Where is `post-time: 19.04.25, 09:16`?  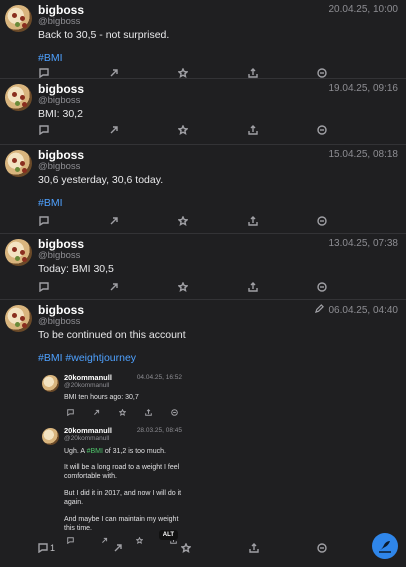 post-time: 19.04.25, 09:16 is located at coordinates (363, 88).